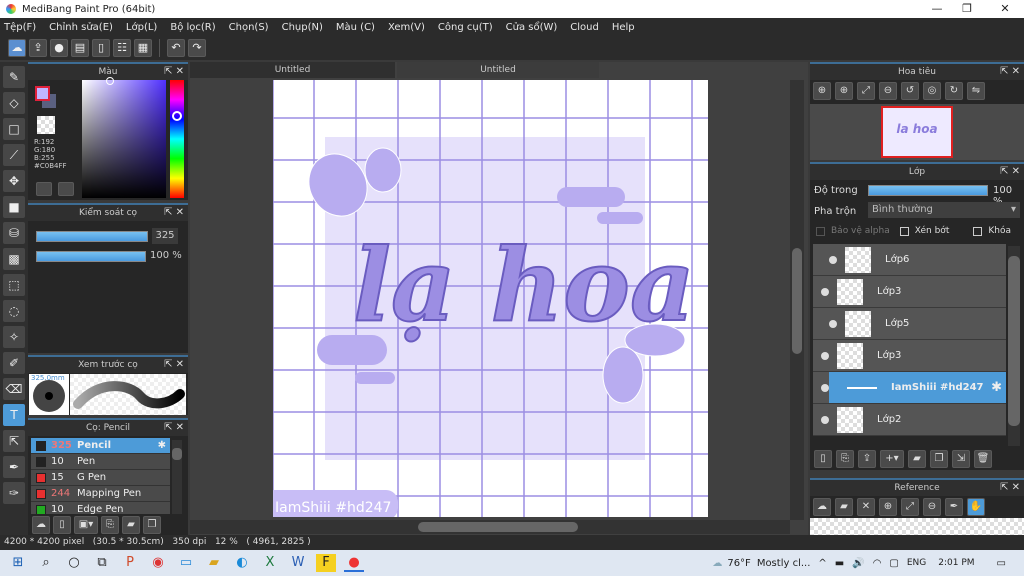 The width and height of the screenshot is (1024, 576). What do you see at coordinates (944, 210) in the screenshot?
I see `blend-mode-select: Bình thường ▾` at bounding box center [944, 210].